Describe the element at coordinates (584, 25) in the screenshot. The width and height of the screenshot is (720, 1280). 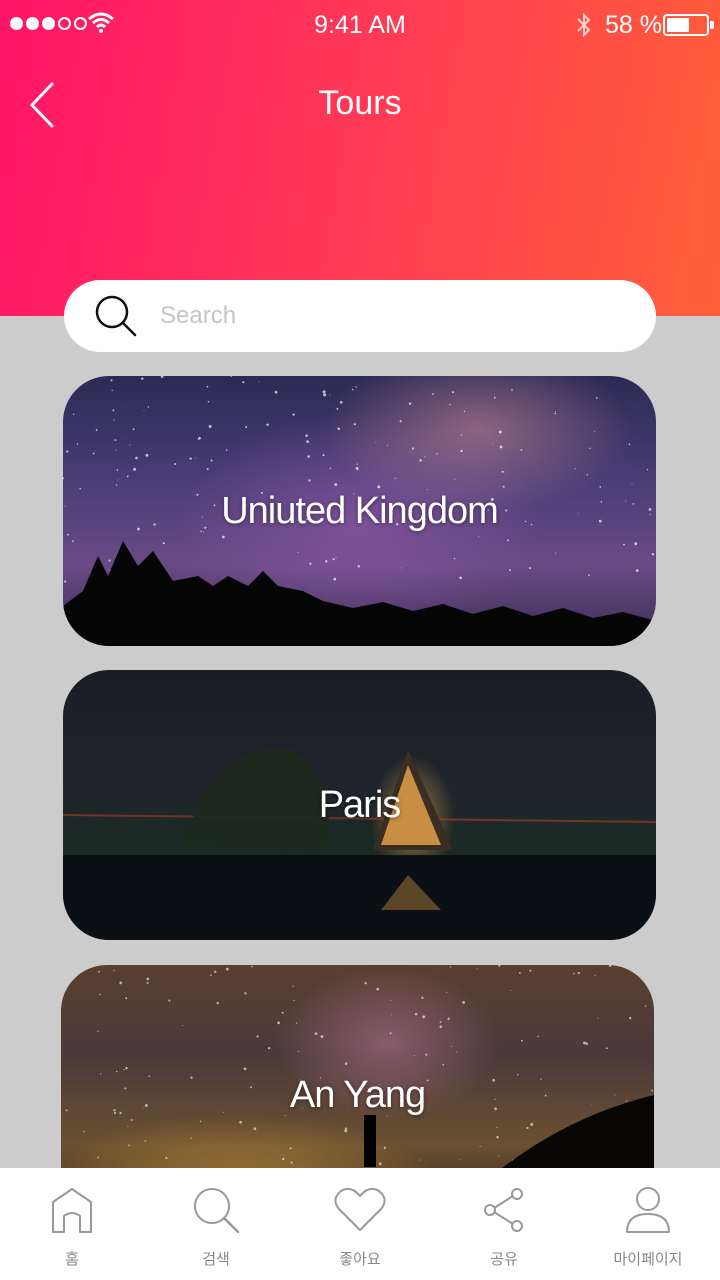
I see `bluetooth-icon` at that location.